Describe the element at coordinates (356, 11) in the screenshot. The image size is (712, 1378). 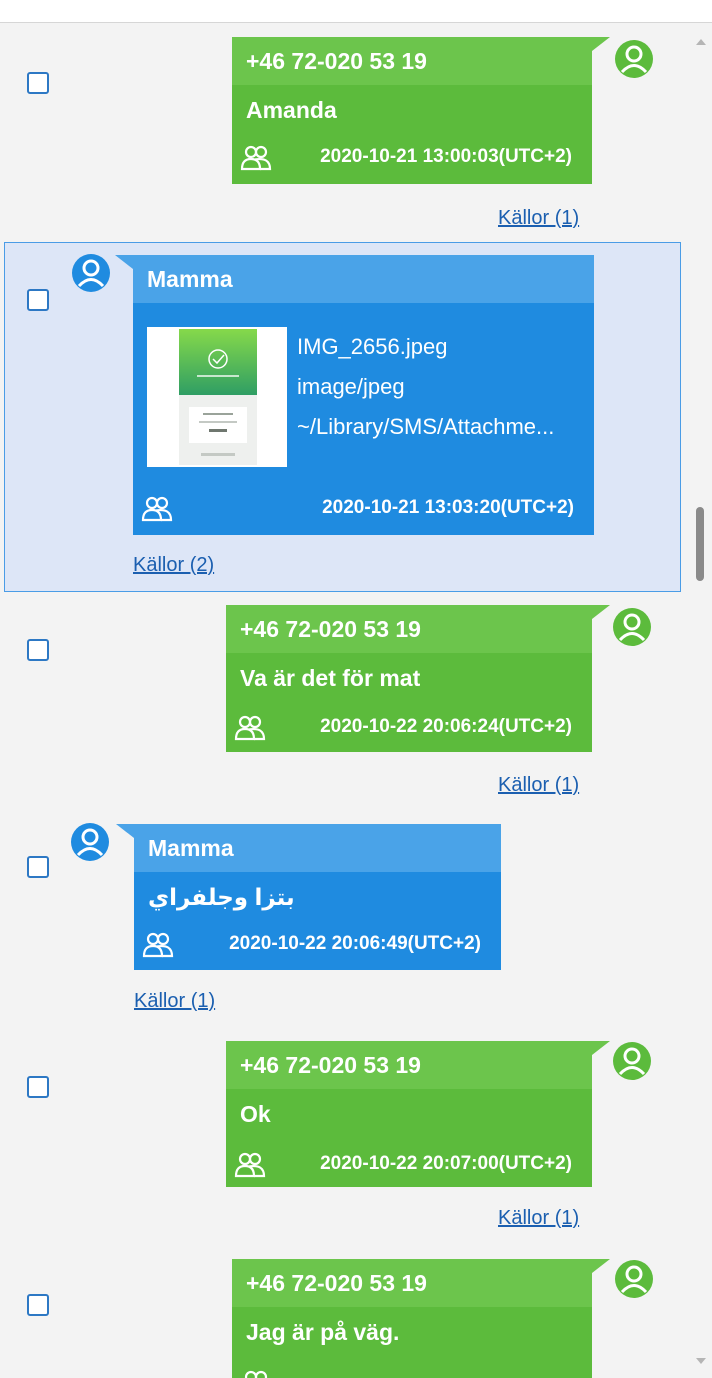
I see `top-strip` at that location.